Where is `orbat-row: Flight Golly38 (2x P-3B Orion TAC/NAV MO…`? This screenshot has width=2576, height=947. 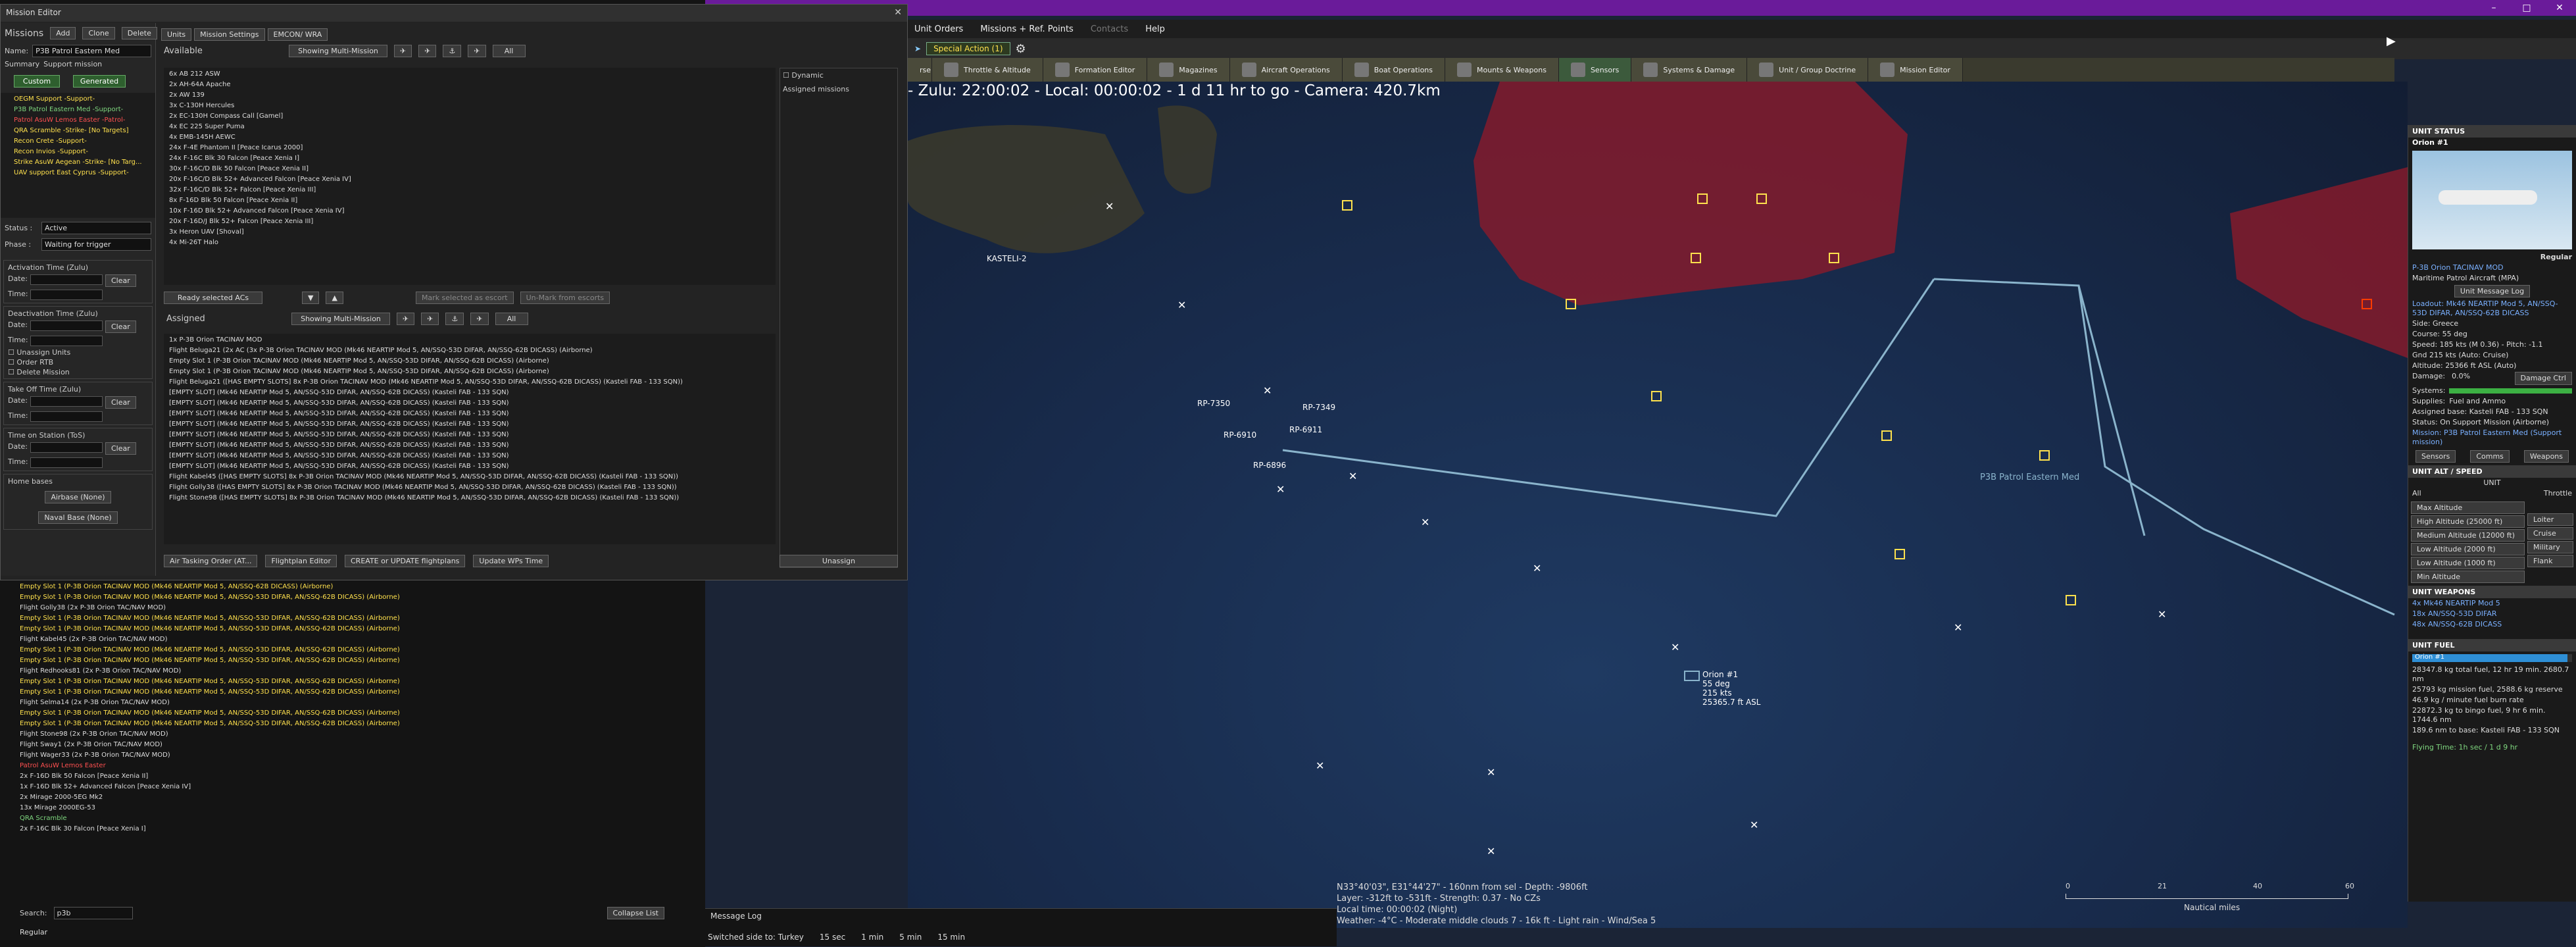 orbat-row: Flight Golly38 (2x P-3B Orion TAC/NAV MO… is located at coordinates (345, 608).